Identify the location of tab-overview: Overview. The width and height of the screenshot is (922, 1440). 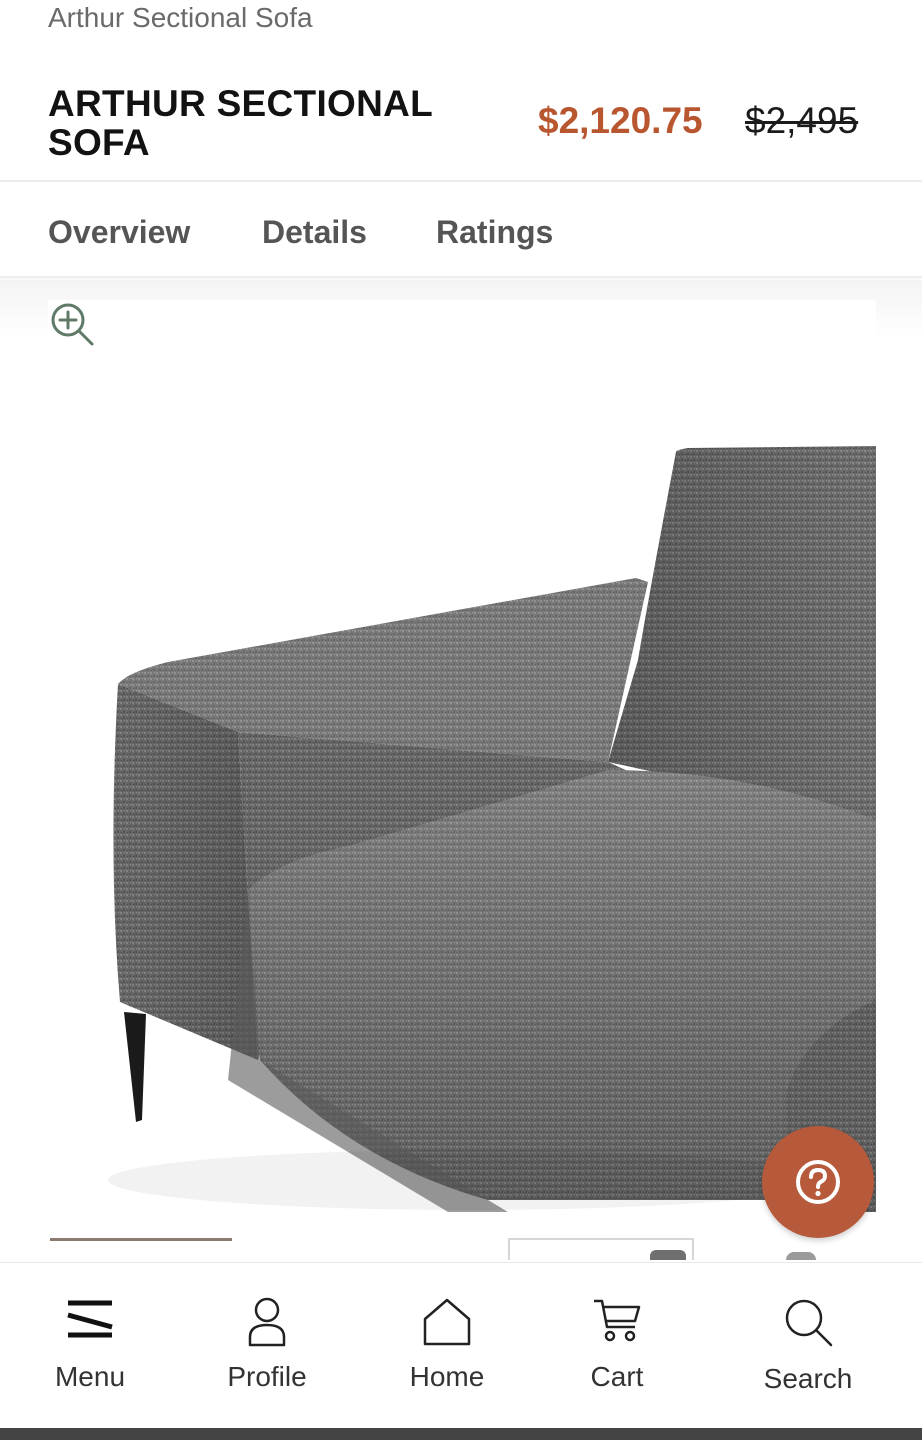
(119, 232).